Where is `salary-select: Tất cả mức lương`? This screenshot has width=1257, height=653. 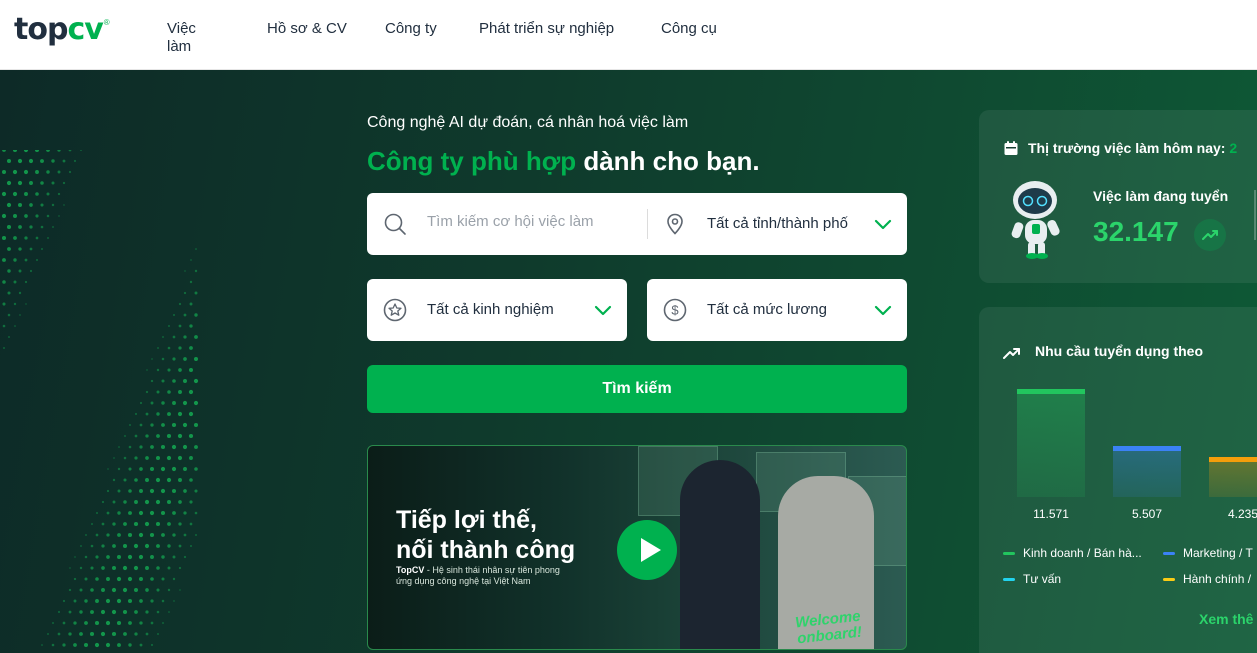 salary-select: Tất cả mức lương is located at coordinates (767, 309).